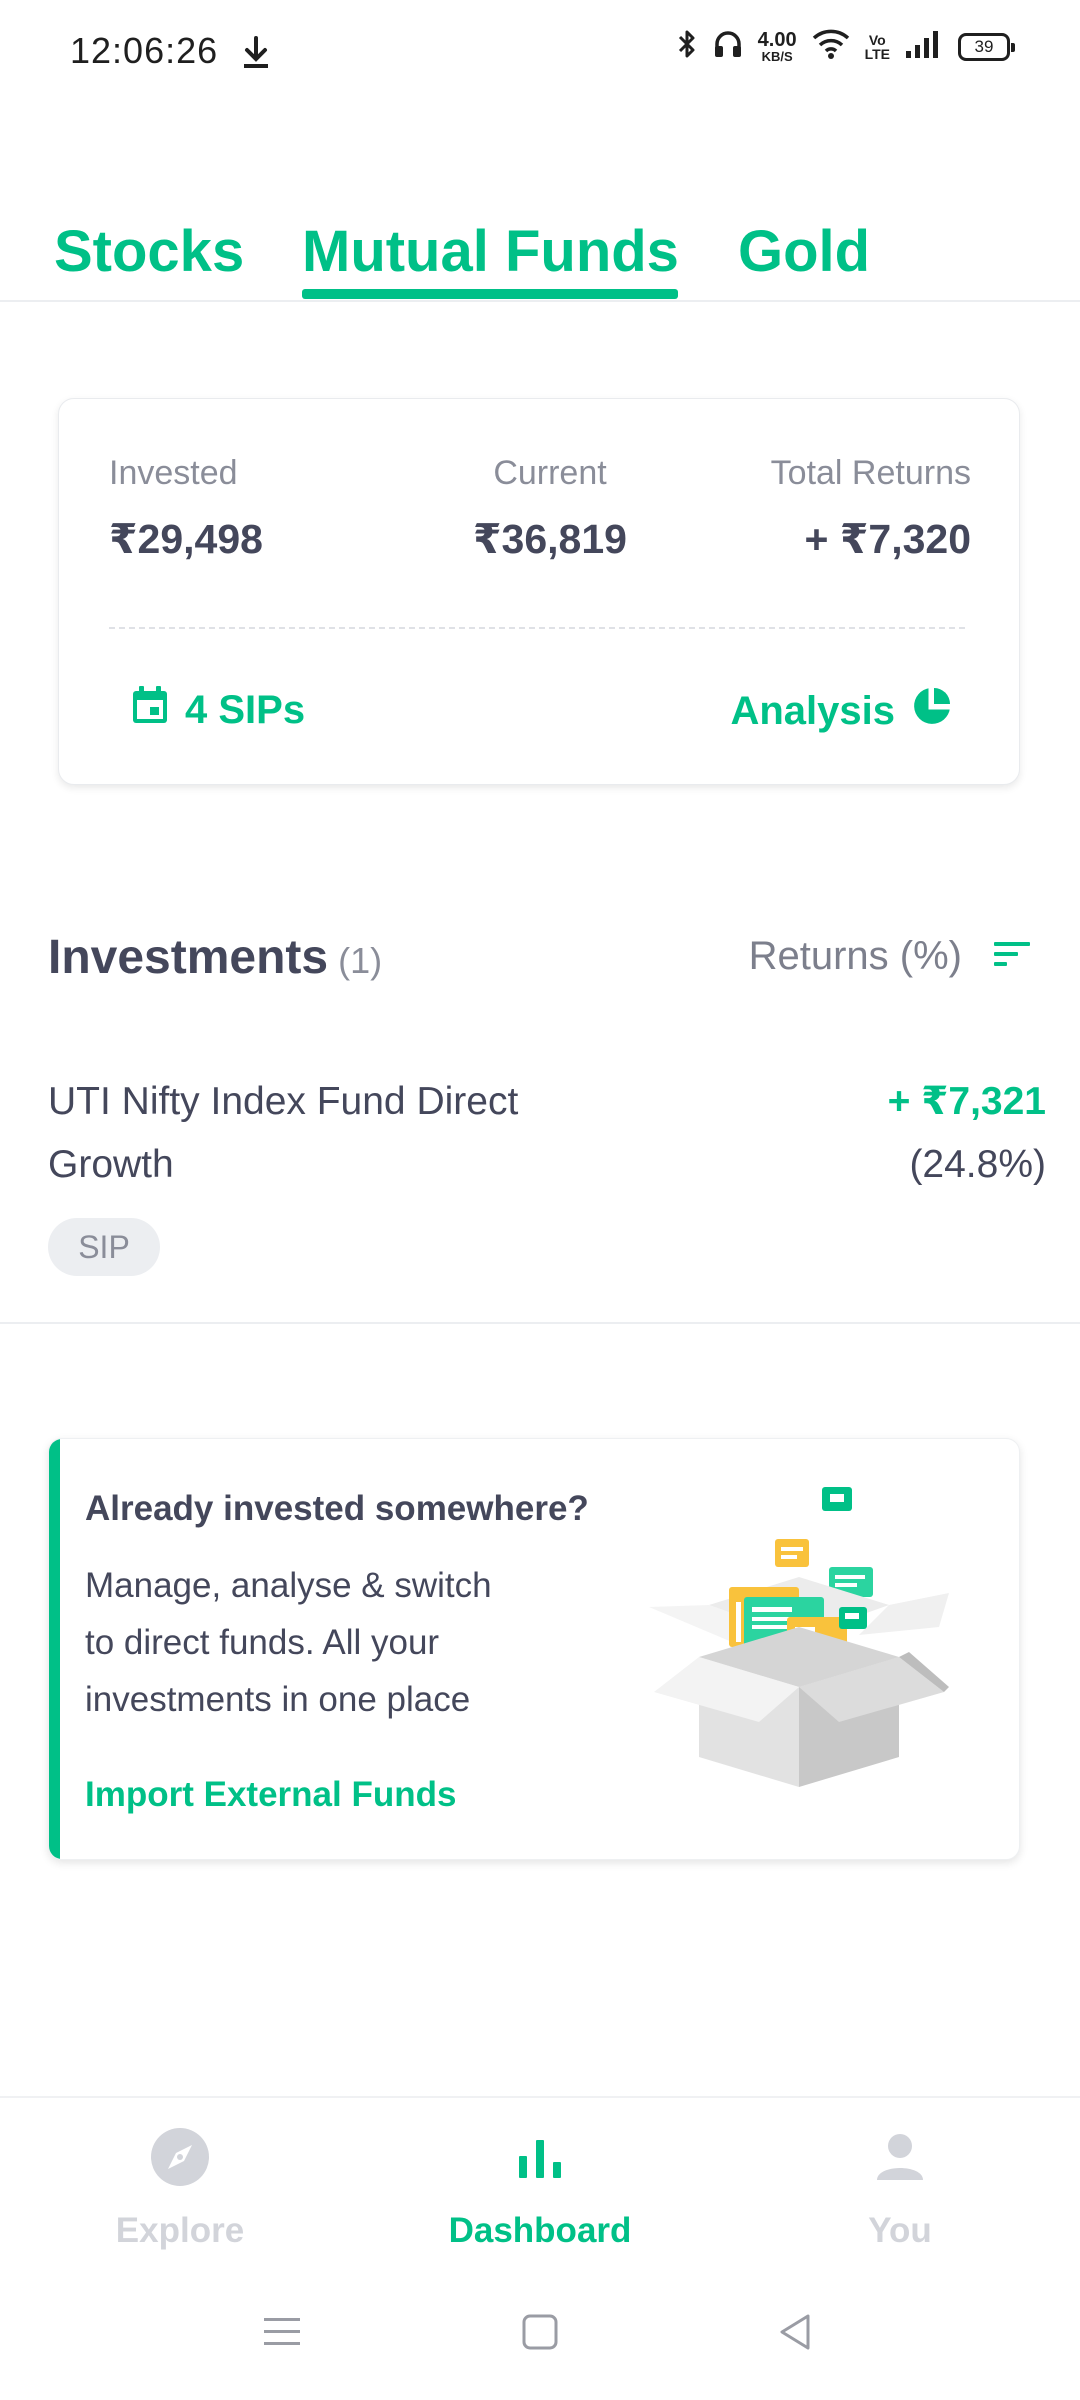  What do you see at coordinates (777, 46) in the screenshot?
I see `network-speed: 4.00 KB/S` at bounding box center [777, 46].